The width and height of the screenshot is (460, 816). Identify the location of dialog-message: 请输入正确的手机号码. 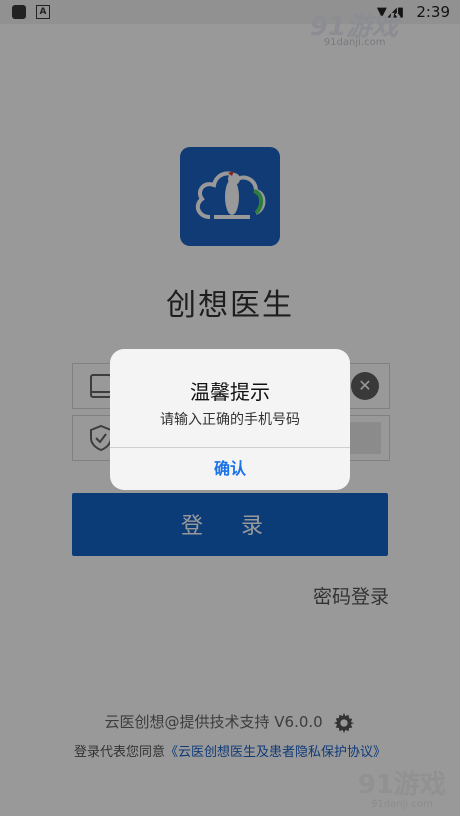
(230, 420).